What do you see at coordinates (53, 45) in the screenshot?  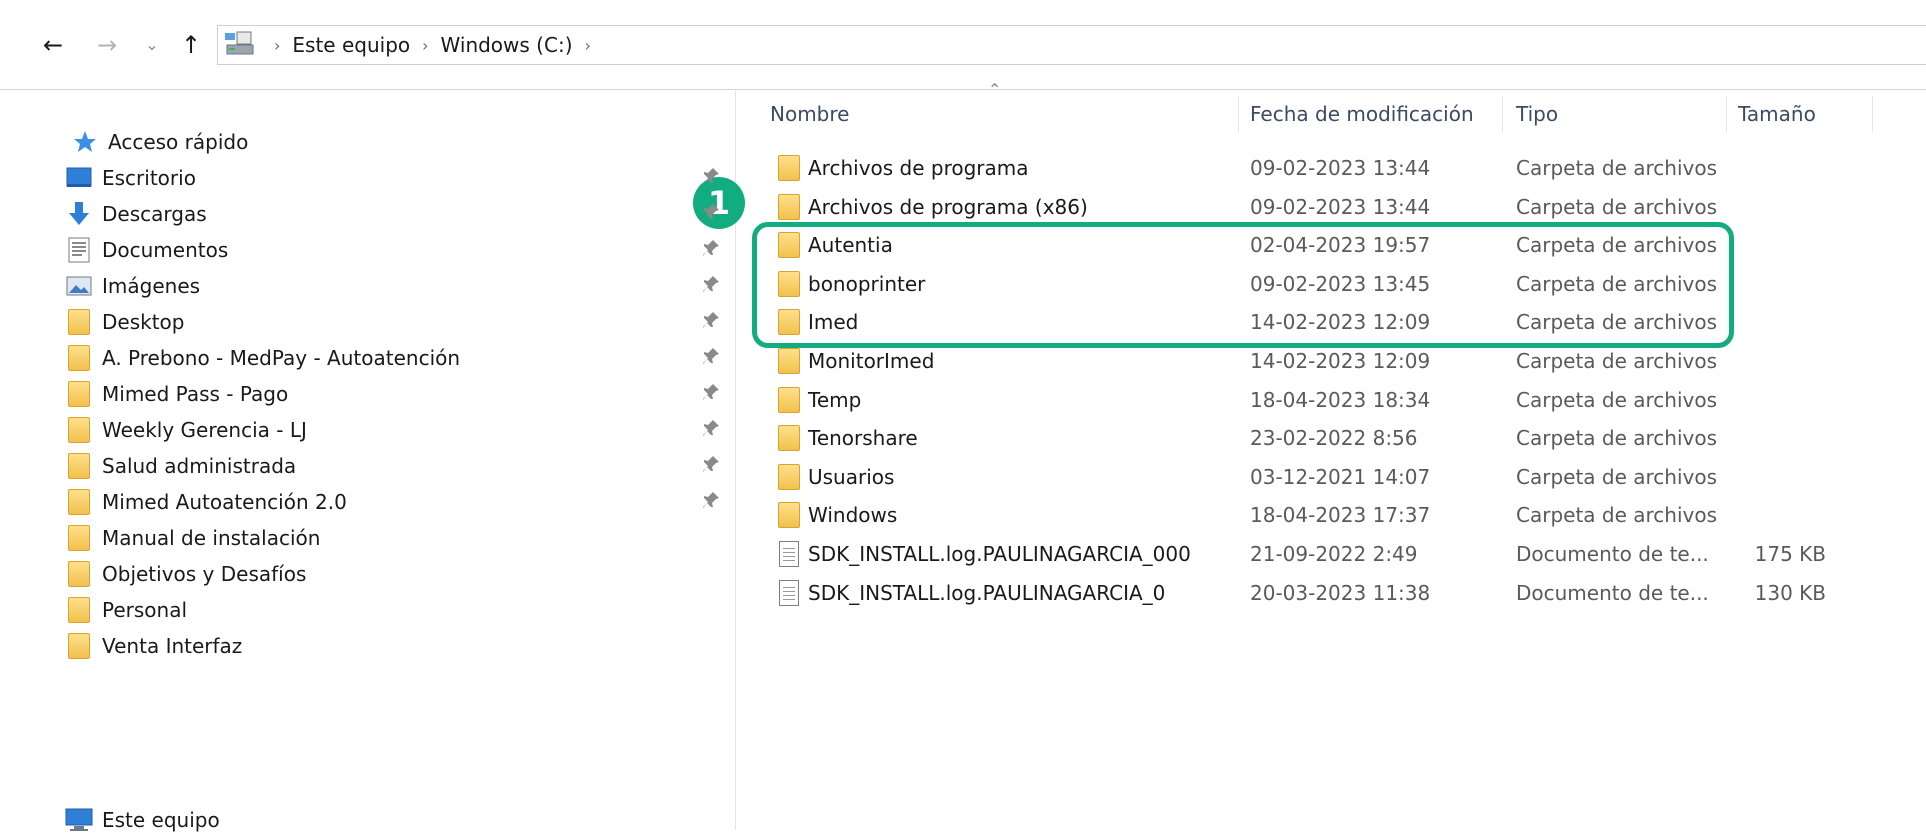 I see `back-arrow-icon: ←` at bounding box center [53, 45].